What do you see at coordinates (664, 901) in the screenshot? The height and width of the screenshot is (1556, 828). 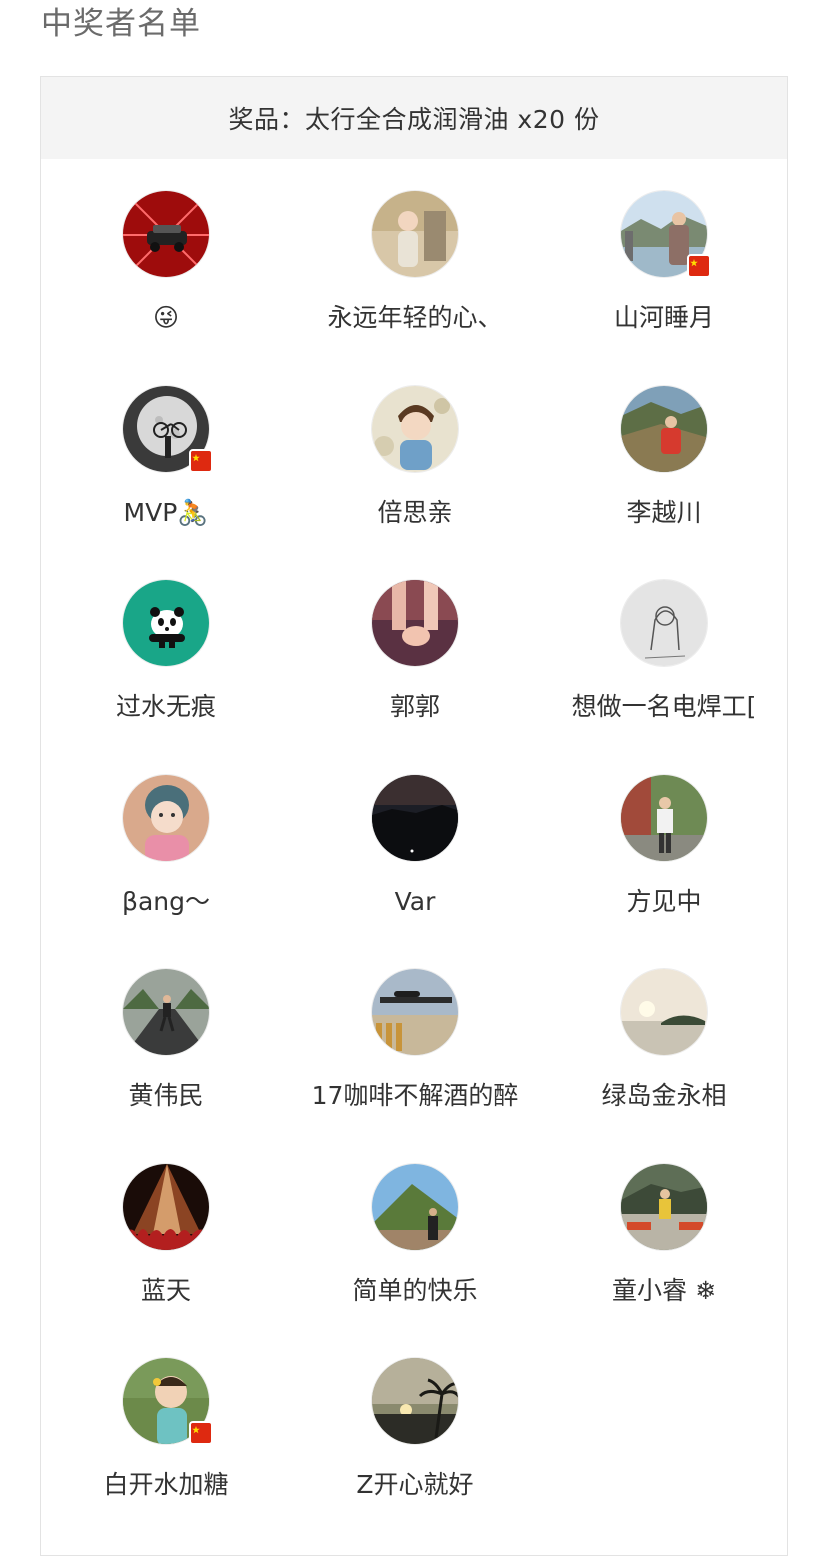 I see `winner-nickname: 方见中` at bounding box center [664, 901].